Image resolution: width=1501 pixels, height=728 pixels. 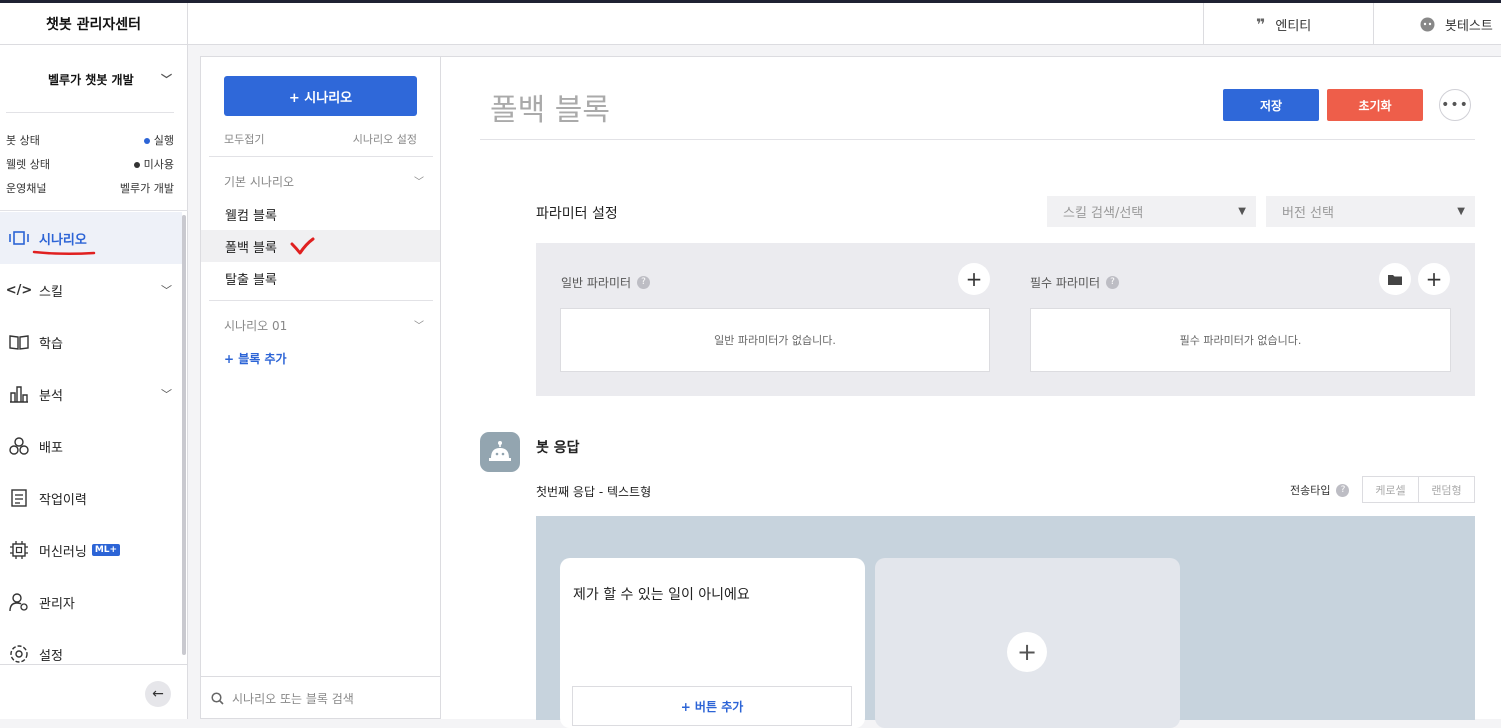 I want to click on skill-select-placeholder: 스킬 검색/선택, so click(x=1103, y=213).